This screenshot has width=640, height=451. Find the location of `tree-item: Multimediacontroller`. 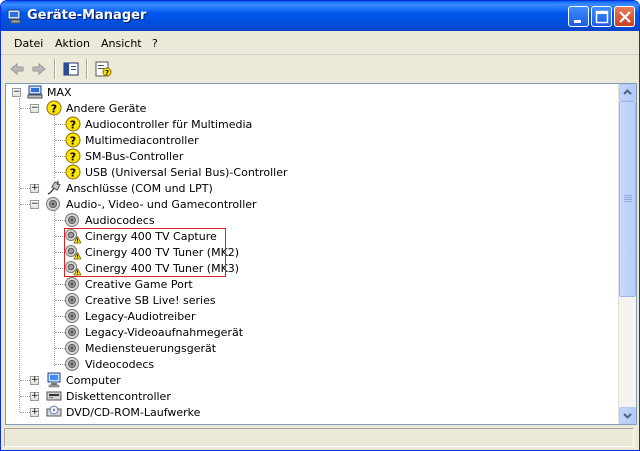

tree-item: Multimediacontroller is located at coordinates (306, 140).